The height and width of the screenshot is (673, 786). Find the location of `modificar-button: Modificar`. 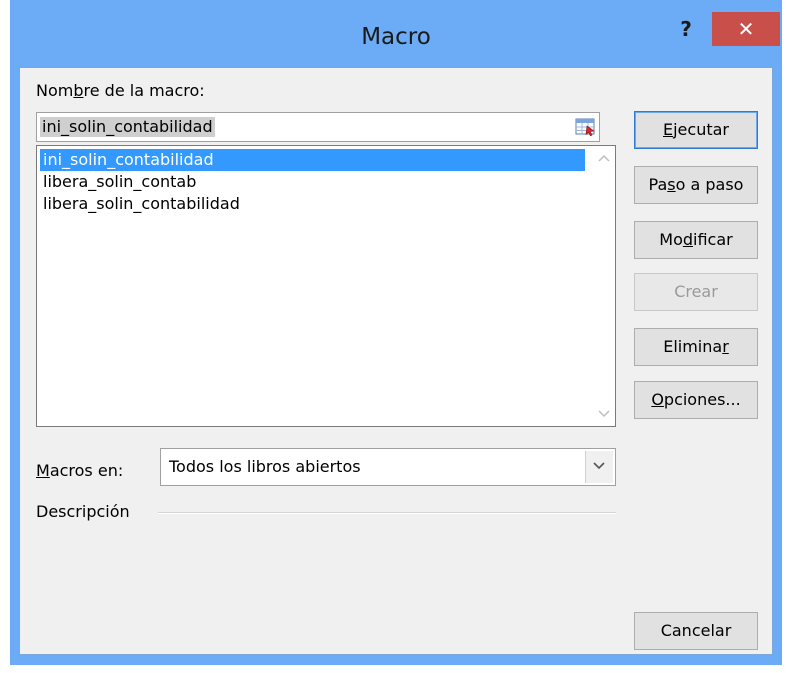

modificar-button: Modificar is located at coordinates (696, 240).